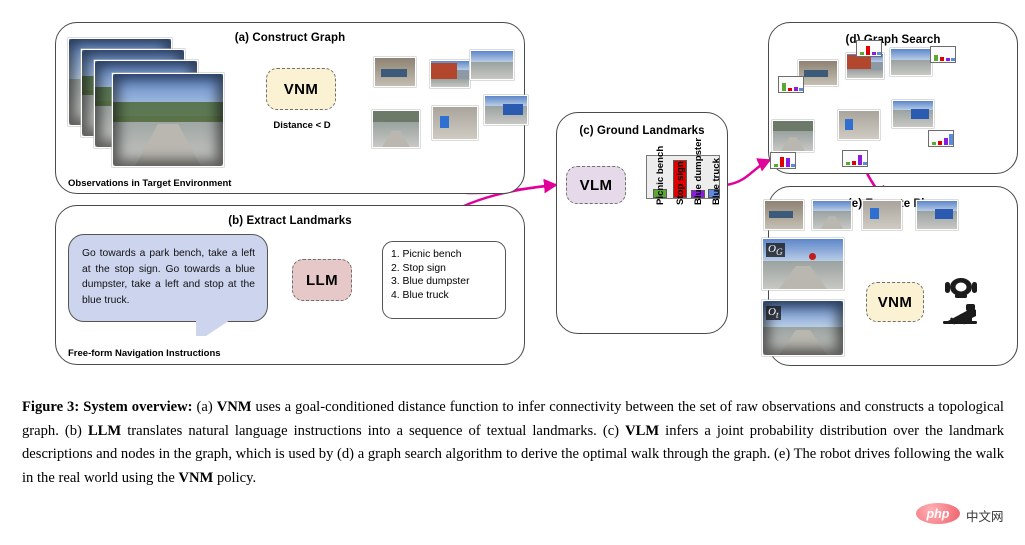 Image resolution: width=1025 pixels, height=545 pixels. Describe the element at coordinates (893, 40) in the screenshot. I see `panel-d-title: (d) Graph Search` at that location.